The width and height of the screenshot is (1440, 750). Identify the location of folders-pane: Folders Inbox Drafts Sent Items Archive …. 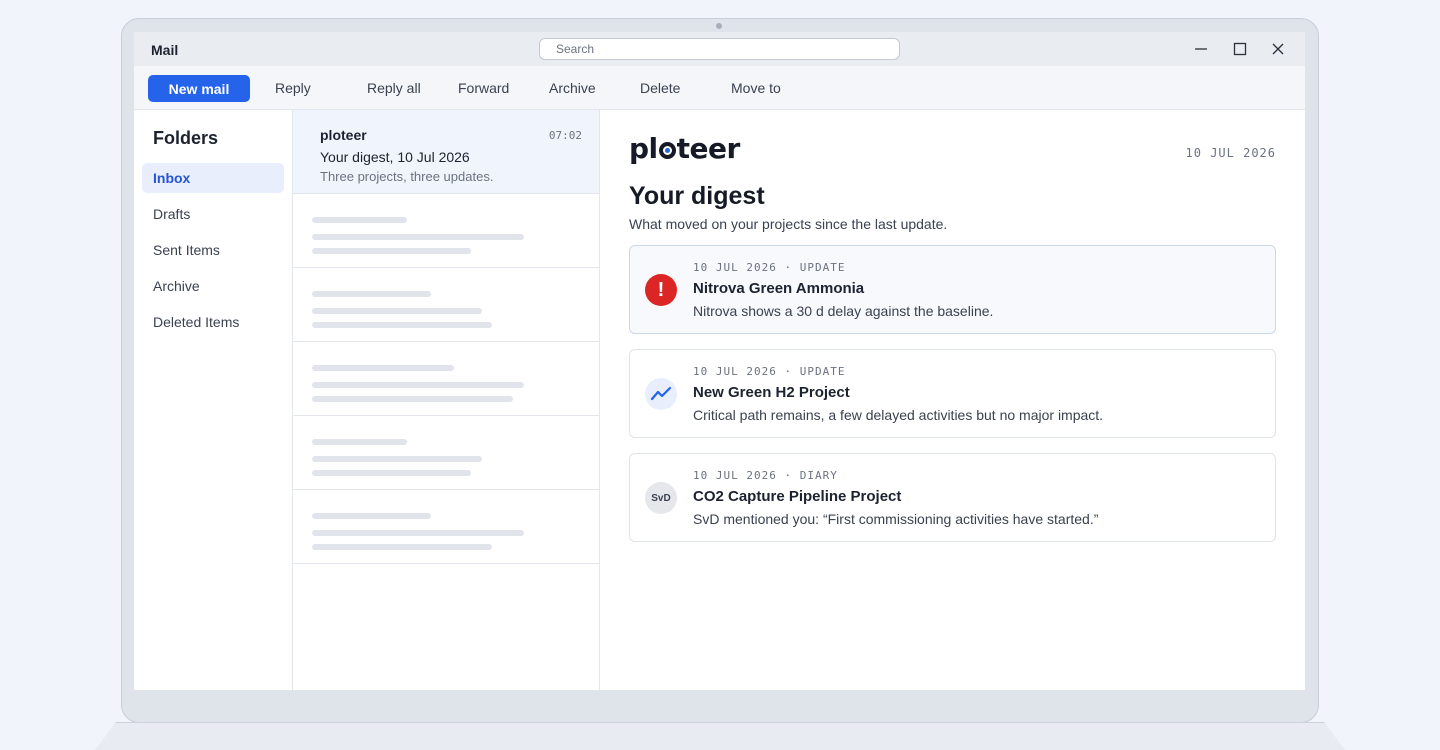
(213, 400).